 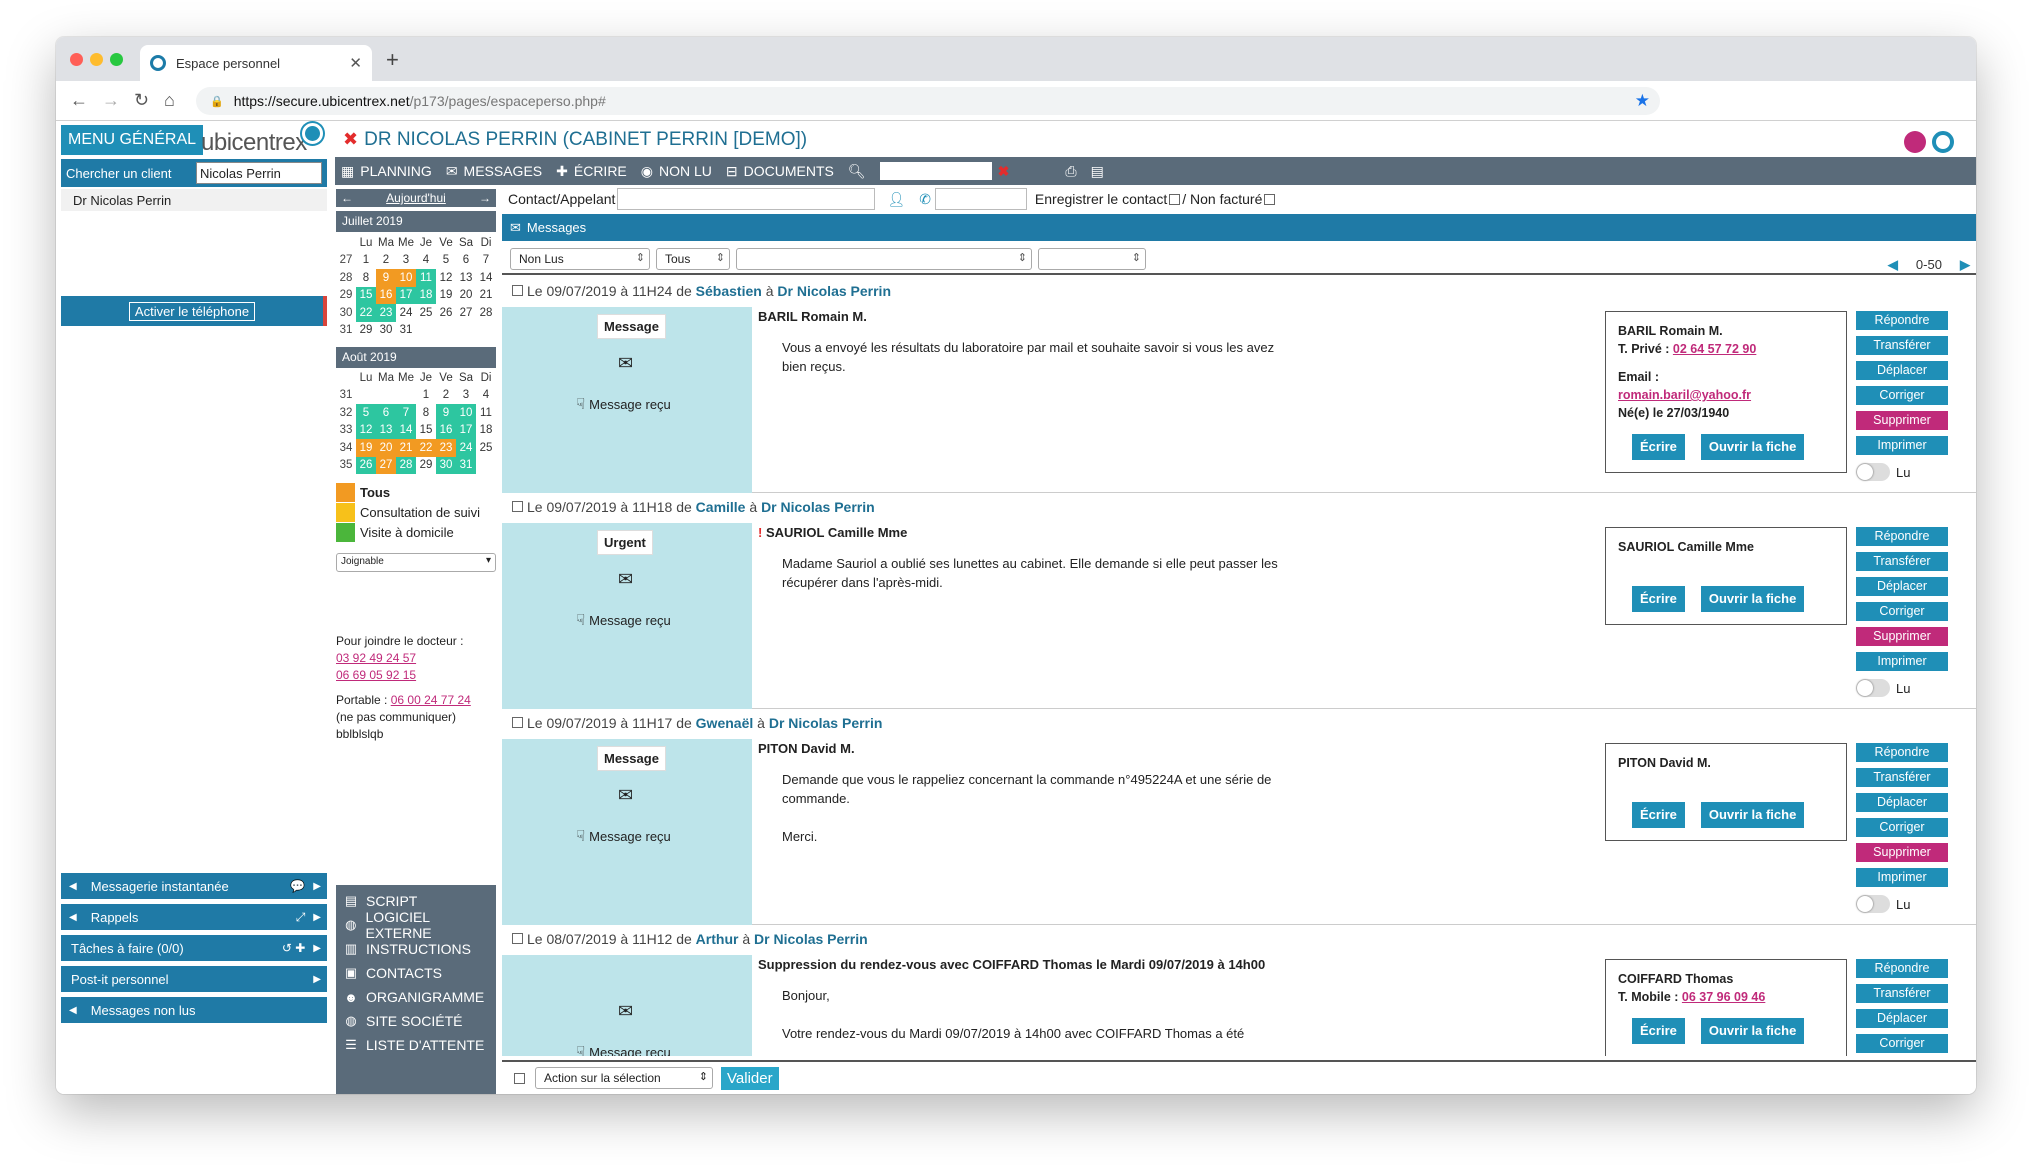 What do you see at coordinates (416, 512) in the screenshot?
I see `legend-item: Consultation de suivi` at bounding box center [416, 512].